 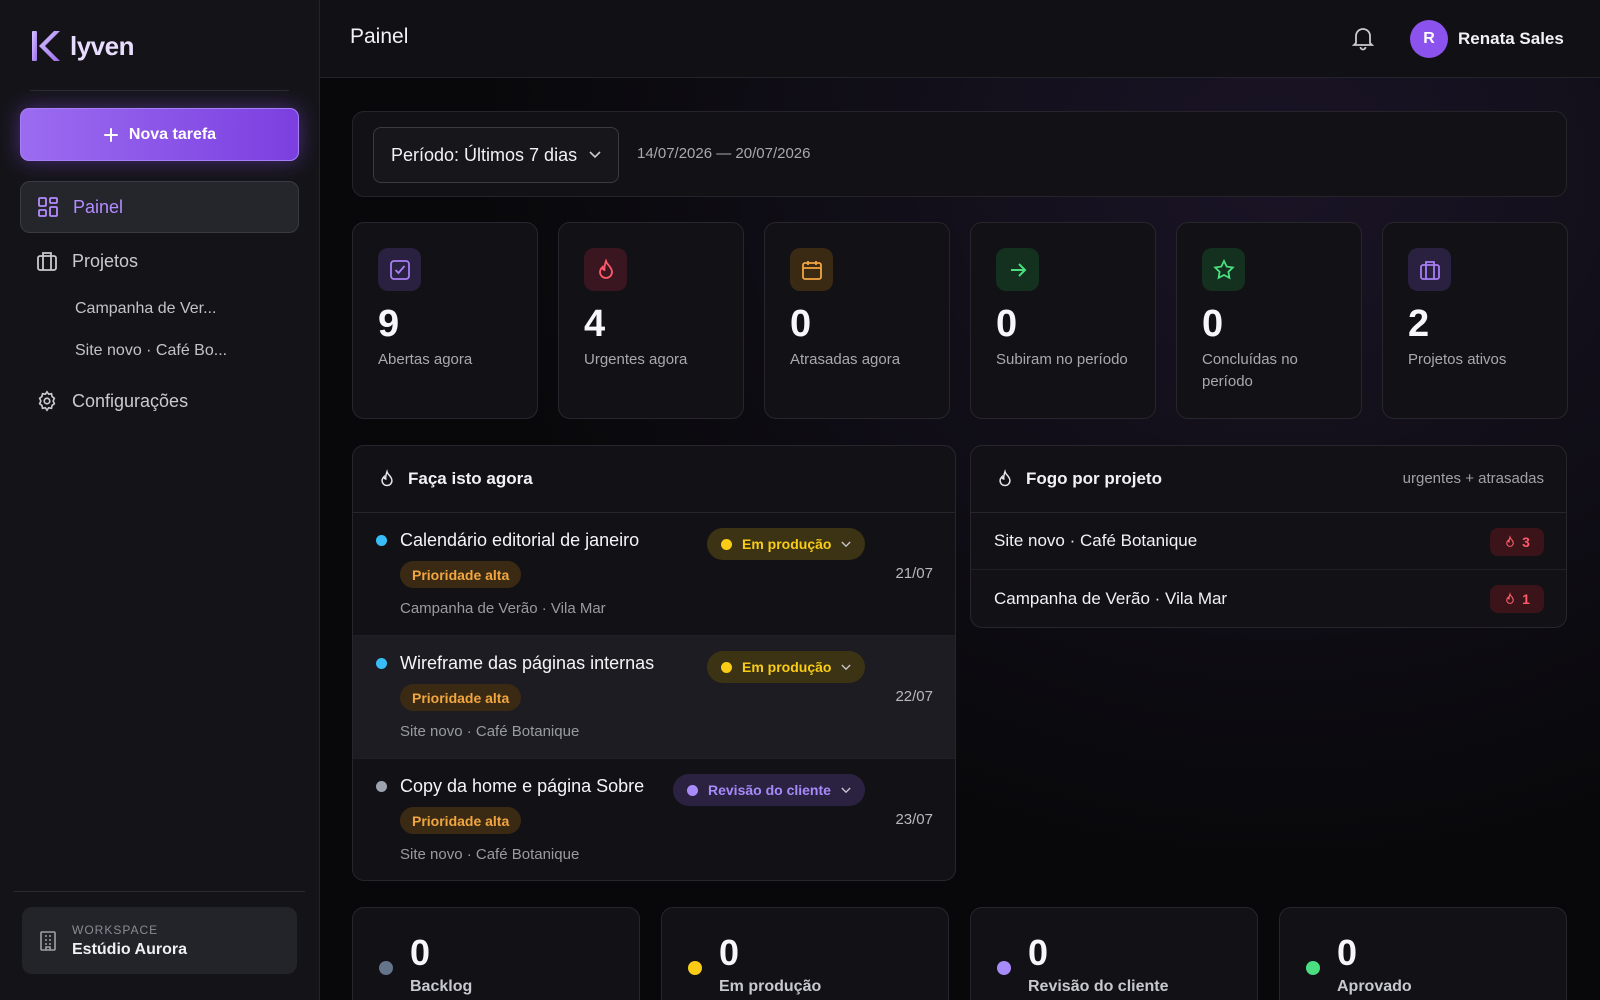 I want to click on status-name: Revisão do cliente, so click(x=1098, y=986).